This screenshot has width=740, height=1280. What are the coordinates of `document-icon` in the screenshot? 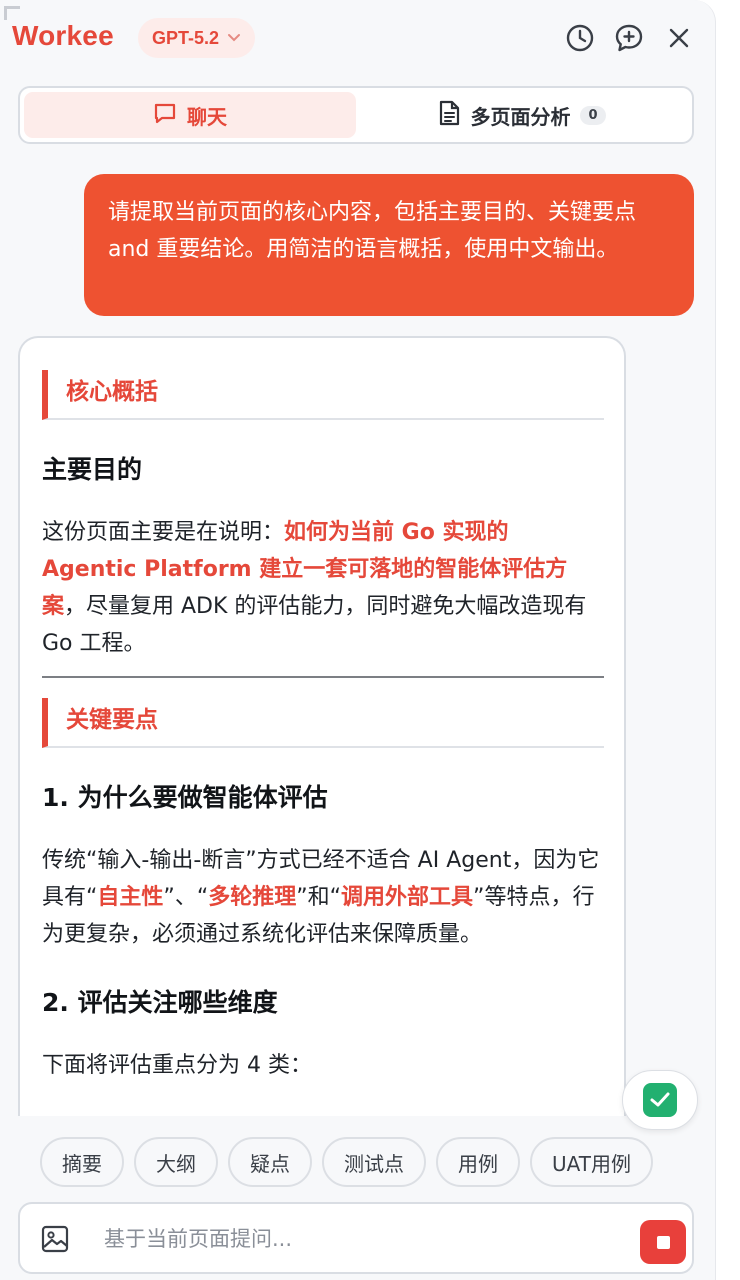 It's located at (449, 115).